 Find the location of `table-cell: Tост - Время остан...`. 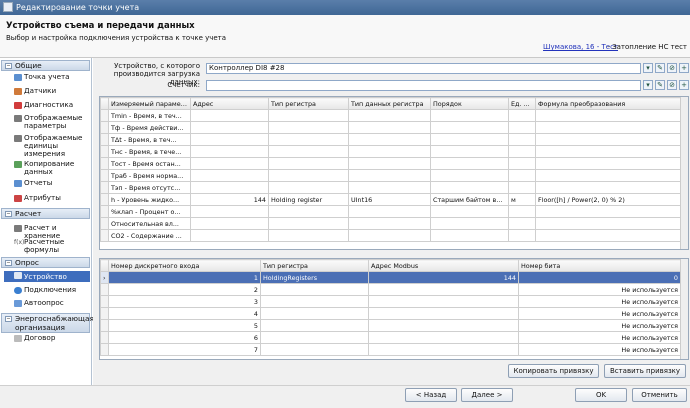

table-cell: Tост - Время остан... is located at coordinates (149, 163).